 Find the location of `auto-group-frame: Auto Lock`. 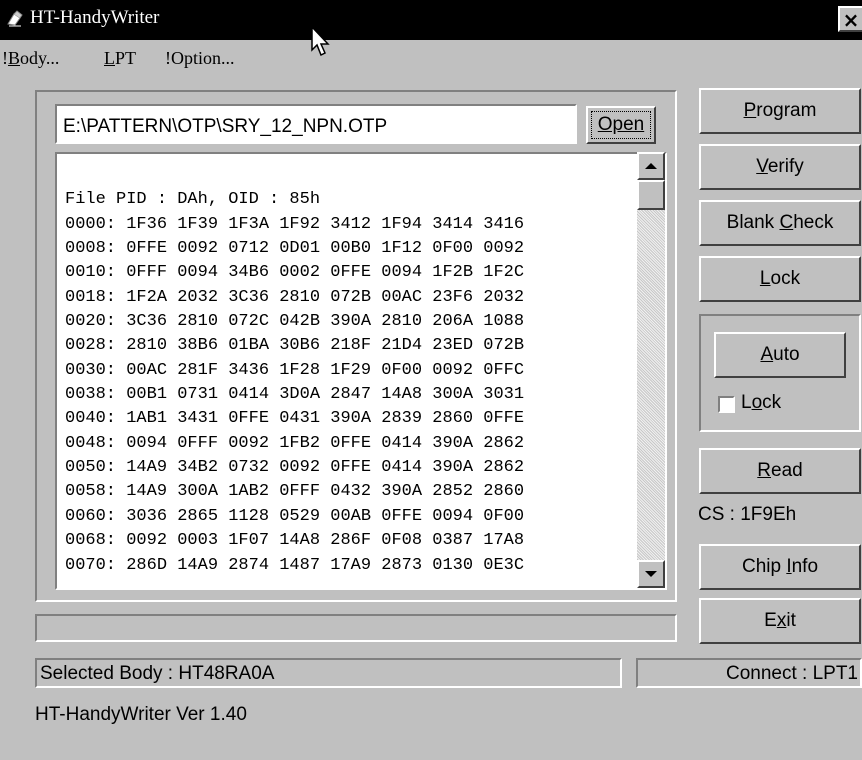

auto-group-frame: Auto Lock is located at coordinates (780, 373).